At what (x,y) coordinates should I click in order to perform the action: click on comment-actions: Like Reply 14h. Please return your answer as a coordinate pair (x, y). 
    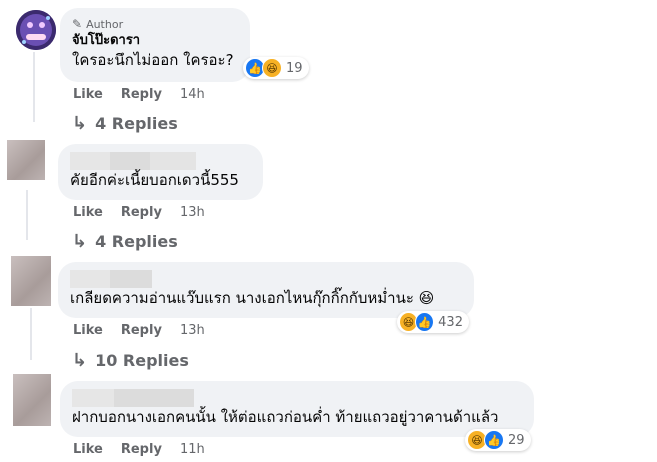
    Looking at the image, I should click on (139, 94).